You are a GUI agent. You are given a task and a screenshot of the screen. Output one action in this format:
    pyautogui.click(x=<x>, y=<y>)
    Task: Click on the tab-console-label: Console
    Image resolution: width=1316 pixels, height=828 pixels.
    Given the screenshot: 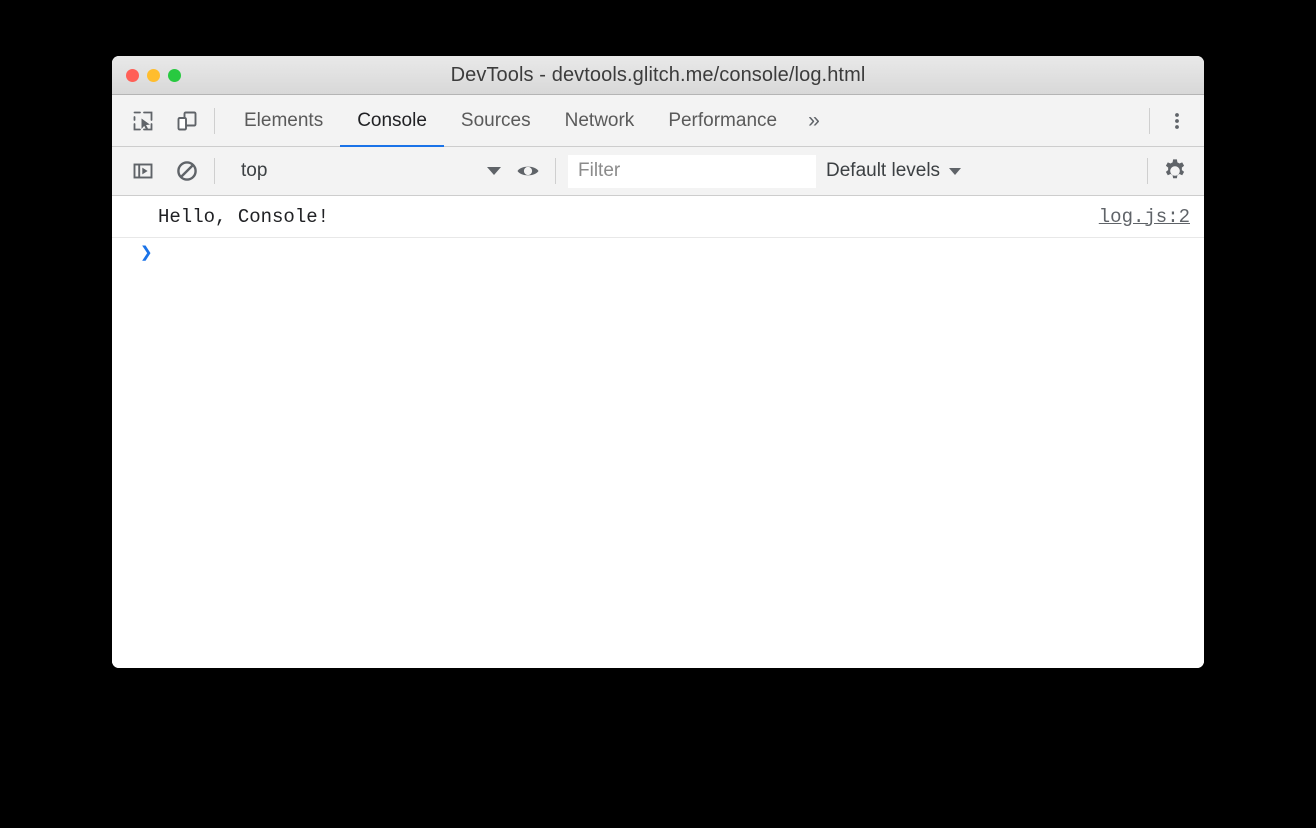 What is the action you would take?
    pyautogui.click(x=392, y=120)
    